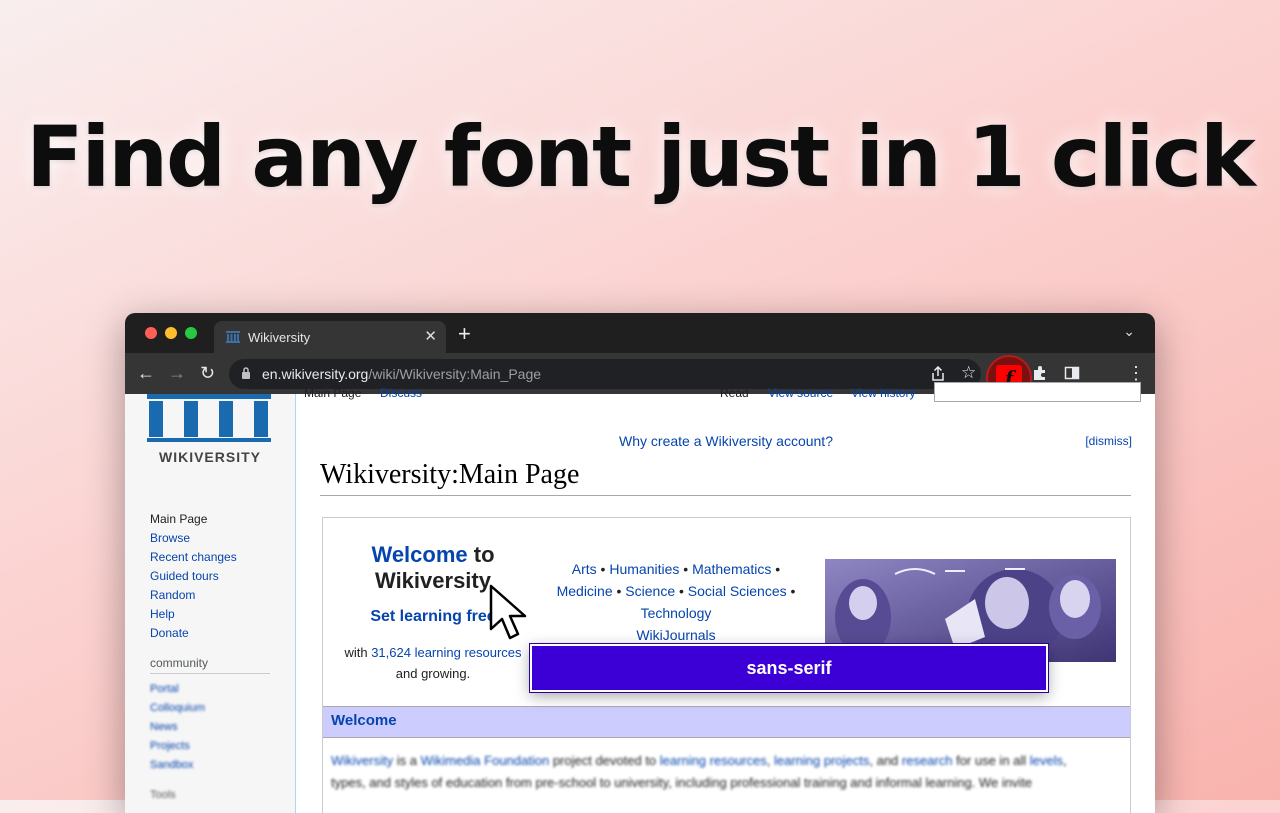  What do you see at coordinates (1129, 331) in the screenshot?
I see `chevron-down-icon: ⌄` at bounding box center [1129, 331].